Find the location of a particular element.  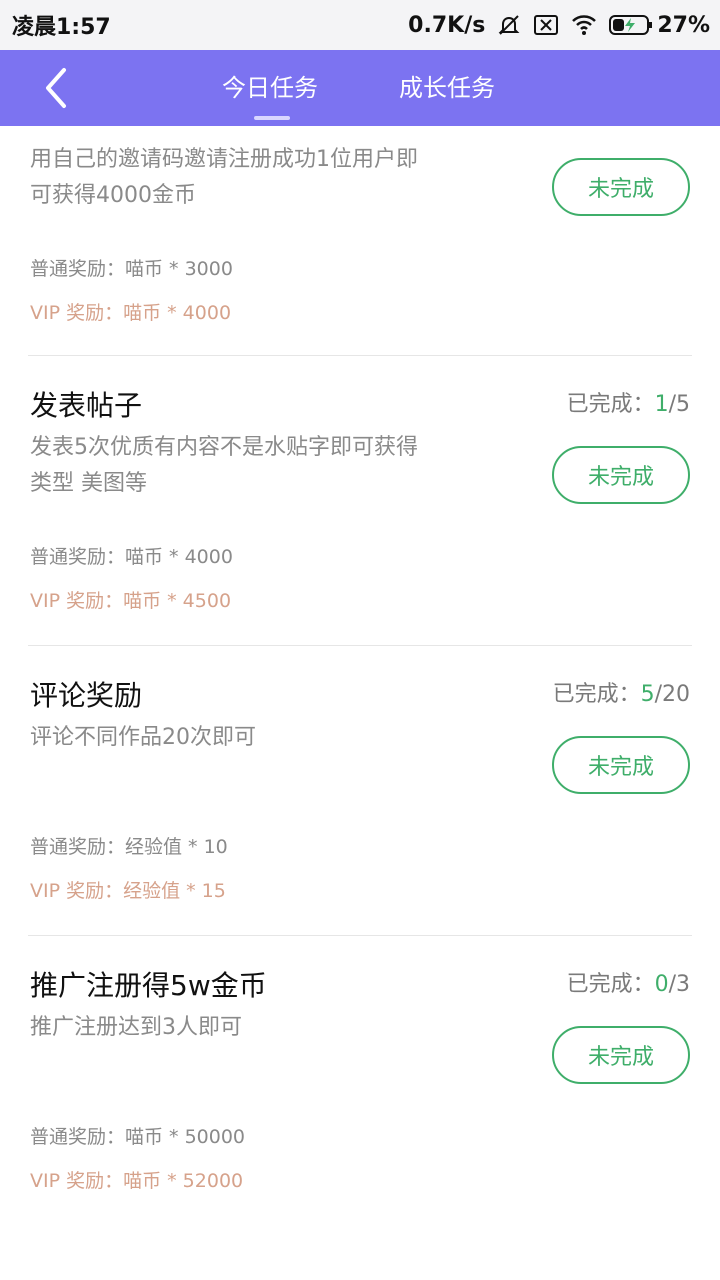

app-header: 今日任务 成长任务 is located at coordinates (360, 88).